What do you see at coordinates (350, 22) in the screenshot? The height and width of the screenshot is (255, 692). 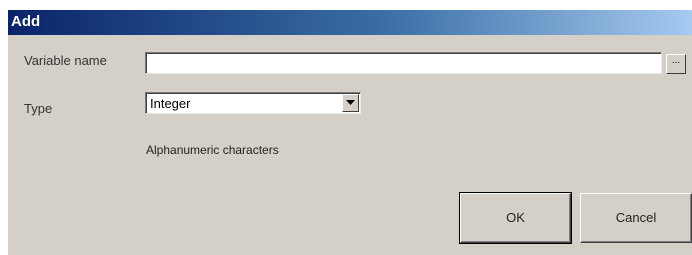 I see `title-bar: Add` at bounding box center [350, 22].